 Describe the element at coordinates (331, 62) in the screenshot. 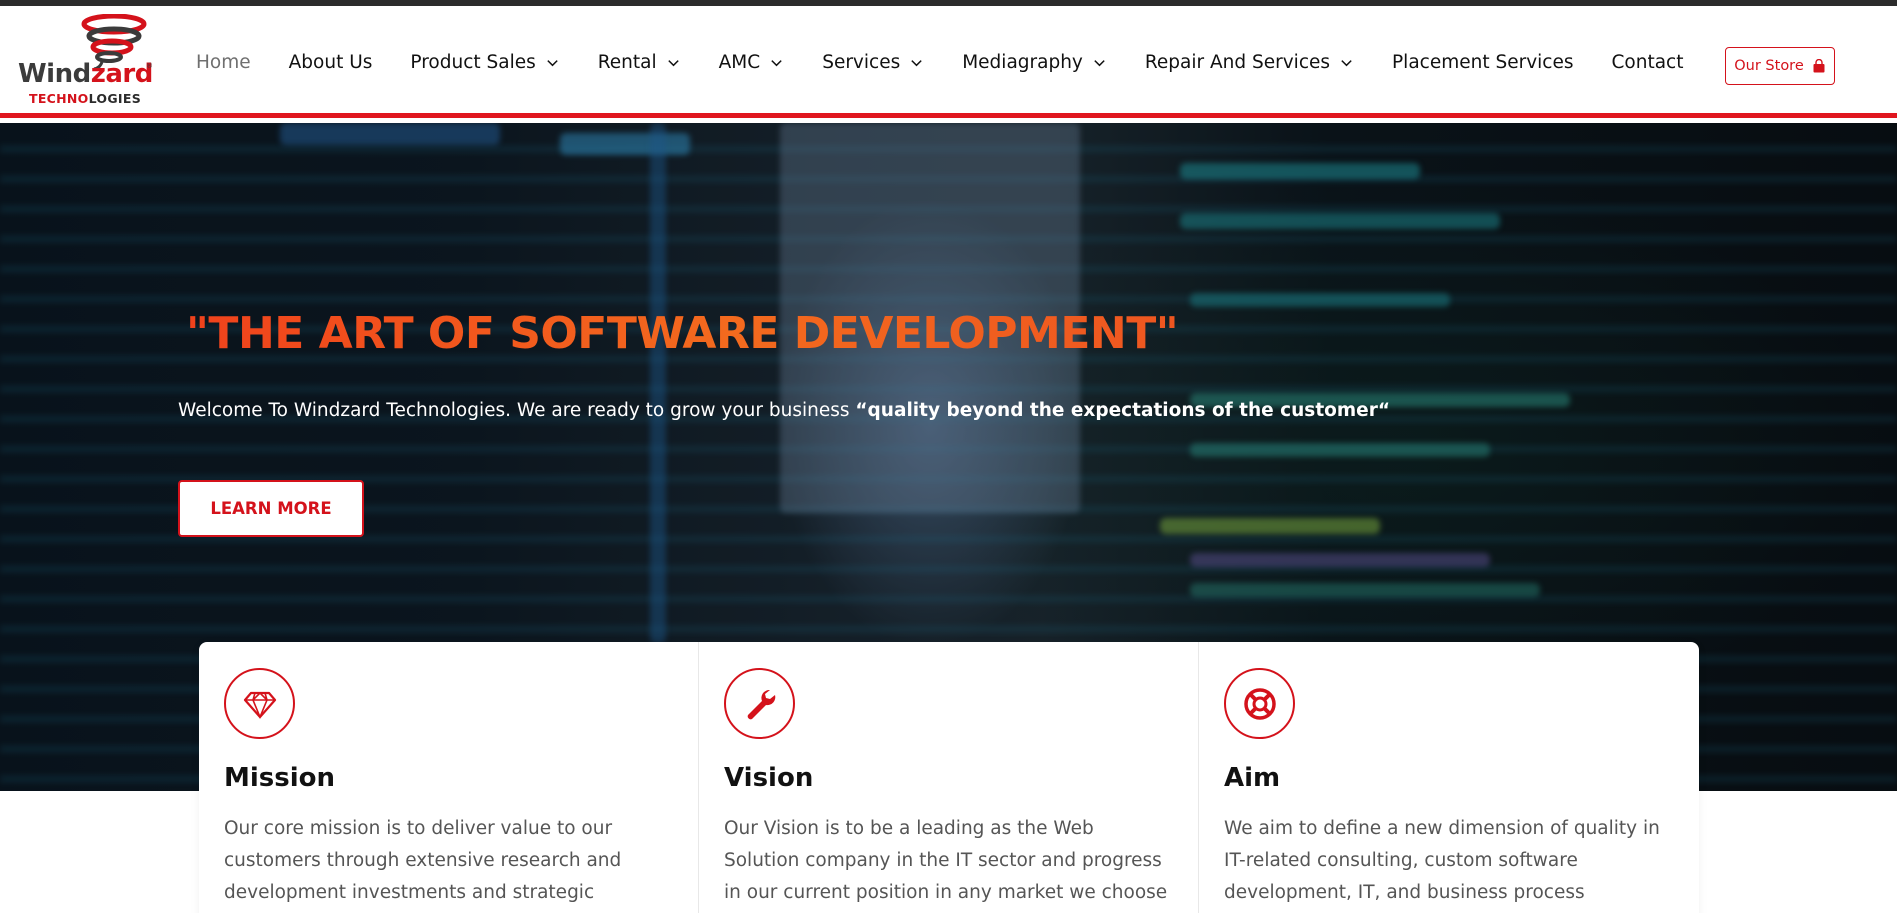

I see `nav-item-about-us: About Us` at that location.